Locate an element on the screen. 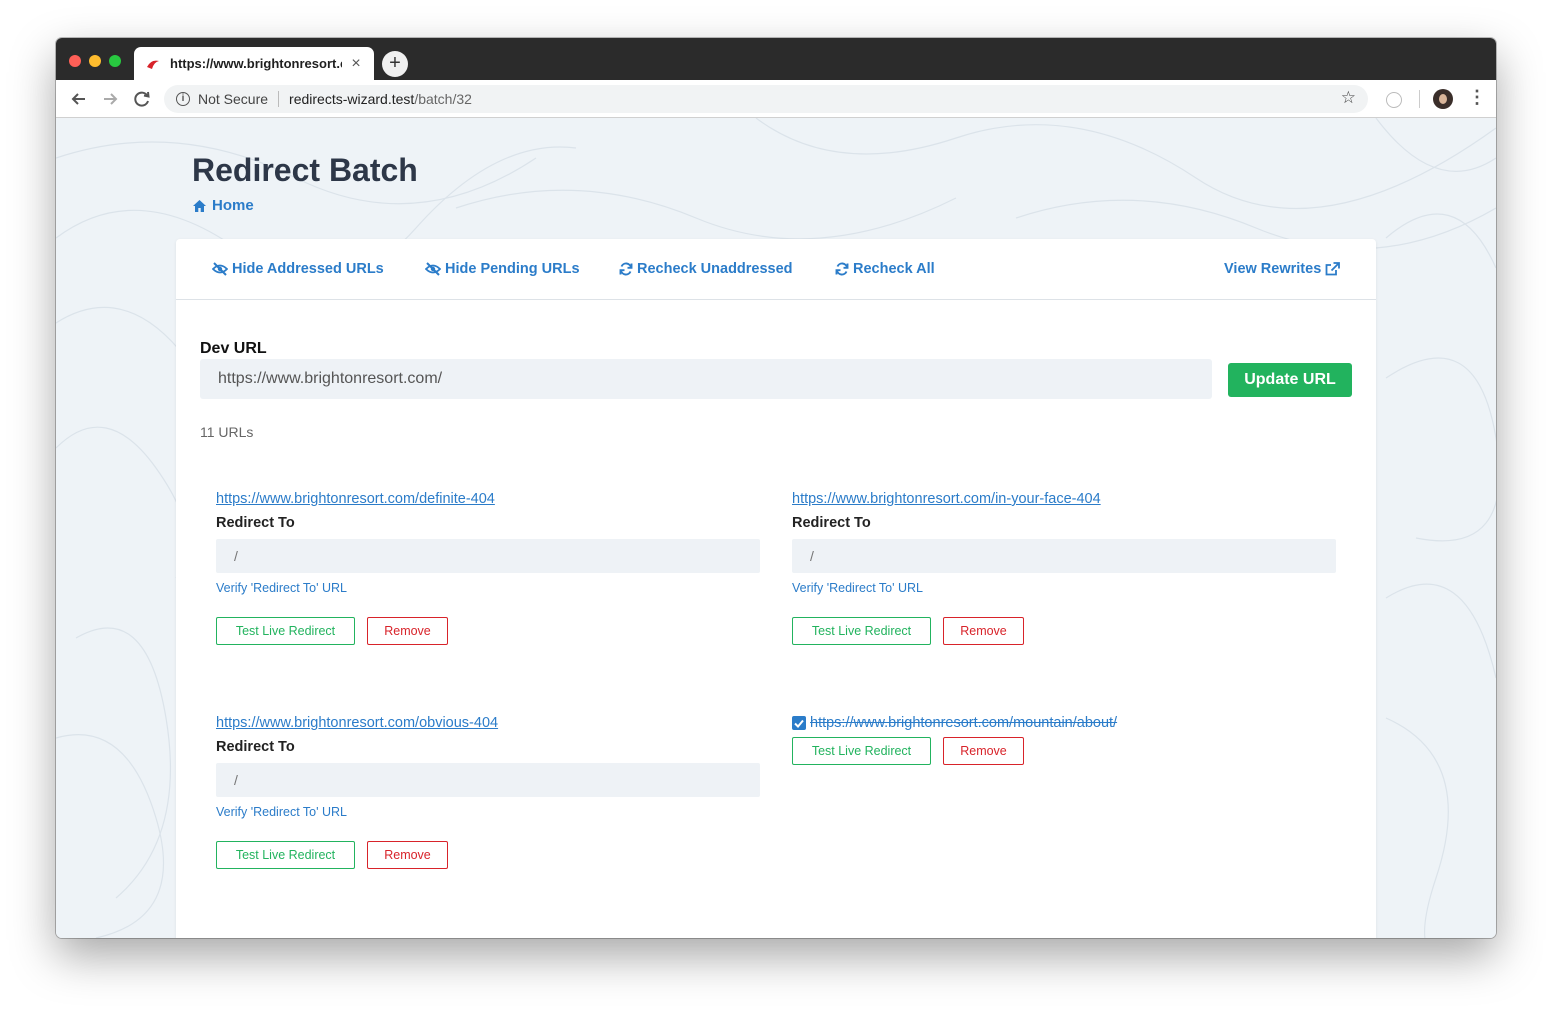 The width and height of the screenshot is (1552, 1012). browser-tab: https://www.brightonresort.com/ × is located at coordinates (254, 63).